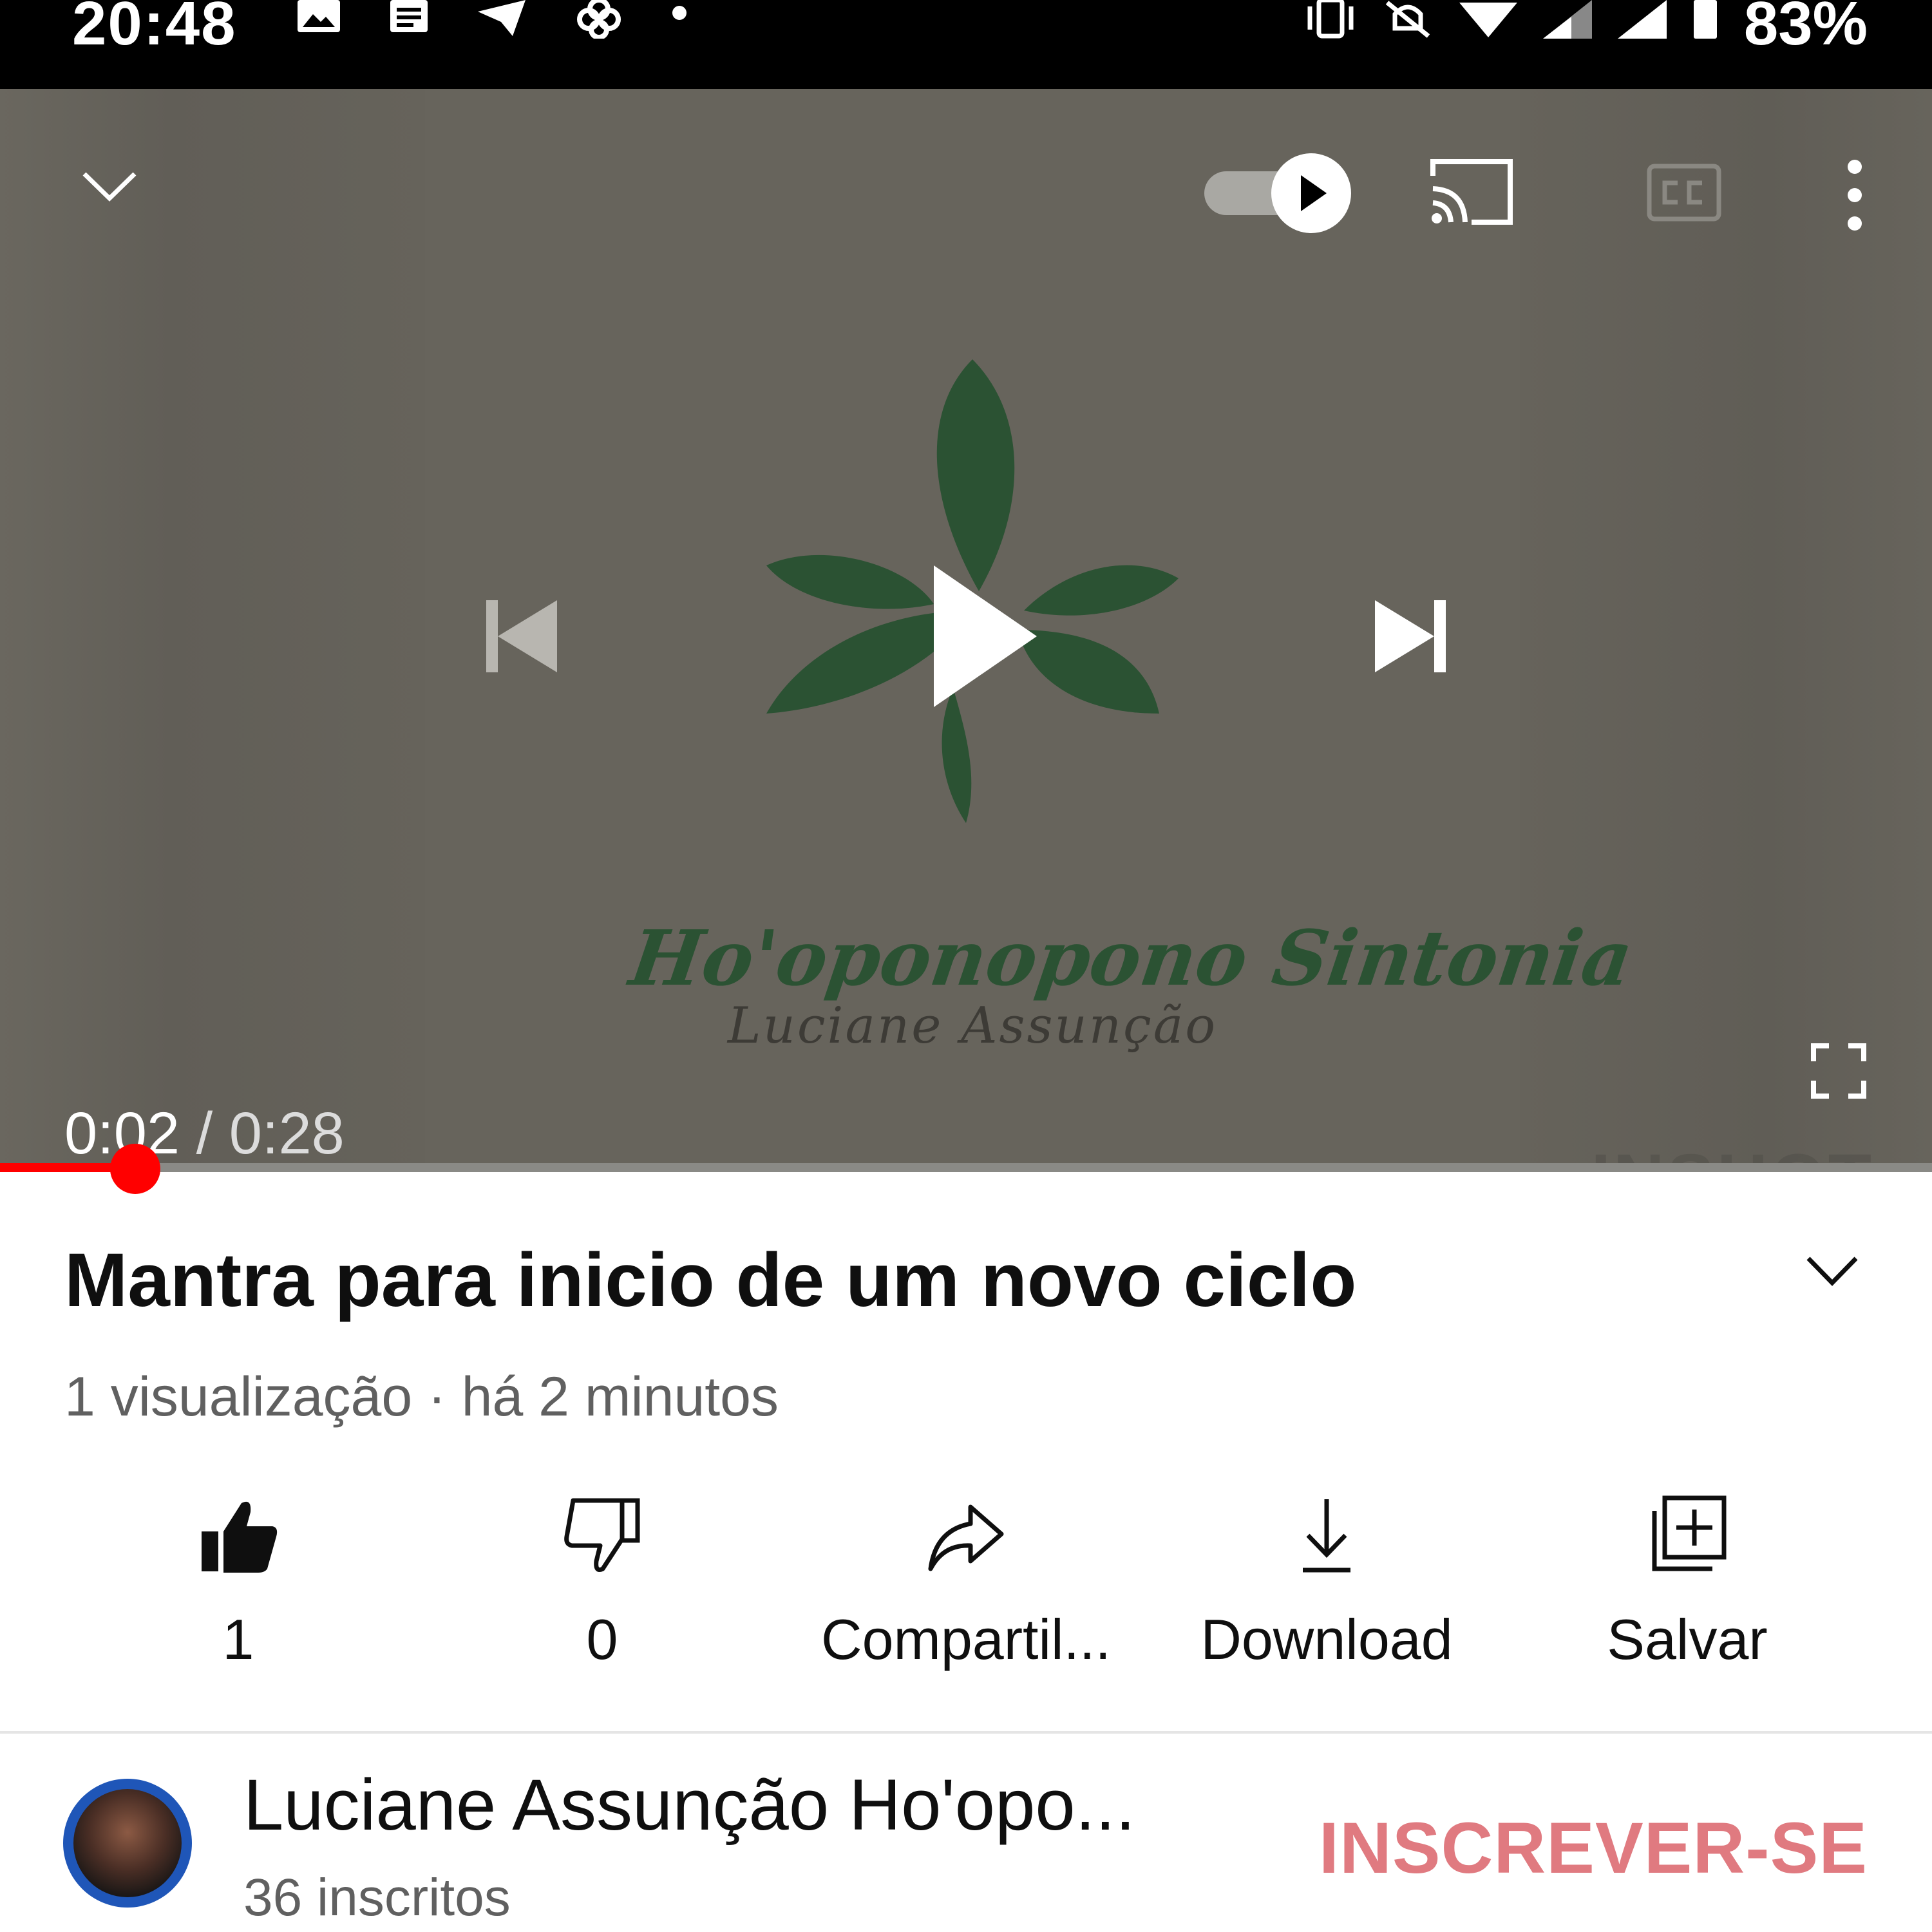 Image resolution: width=1932 pixels, height=1932 pixels. I want to click on battery-icon, so click(1705, 19).